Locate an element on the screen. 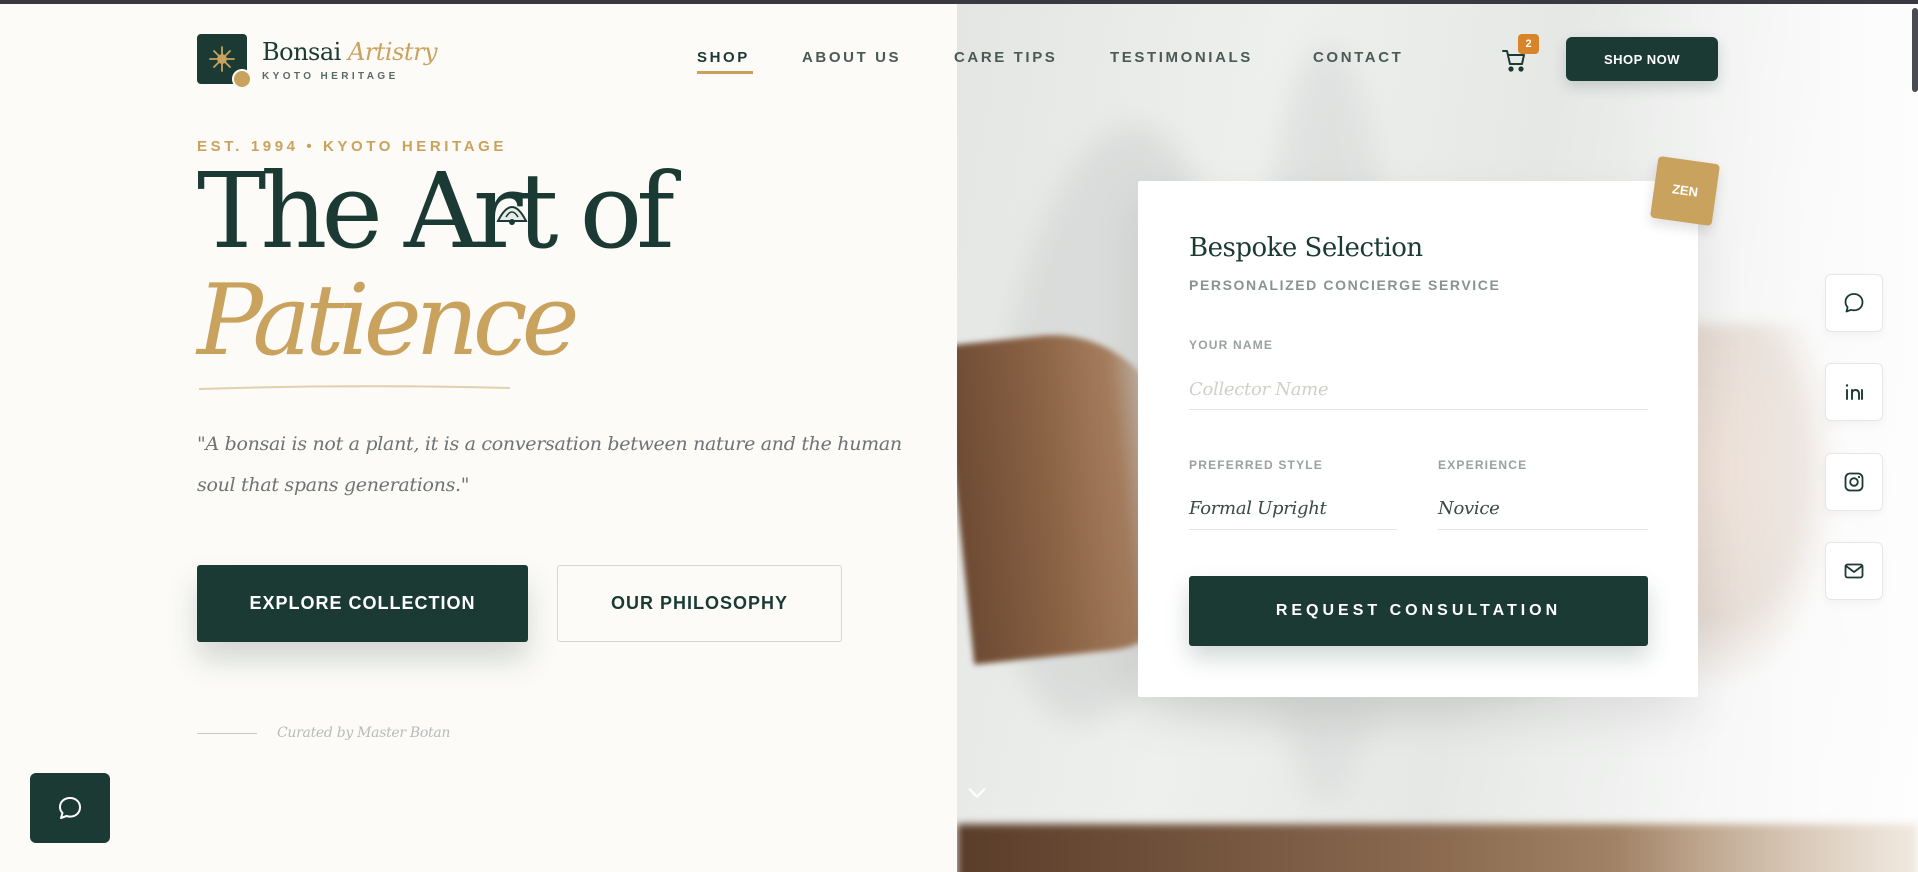 The height and width of the screenshot is (872, 1918). nav-care-tips: CARE TIPS is located at coordinates (1005, 57).